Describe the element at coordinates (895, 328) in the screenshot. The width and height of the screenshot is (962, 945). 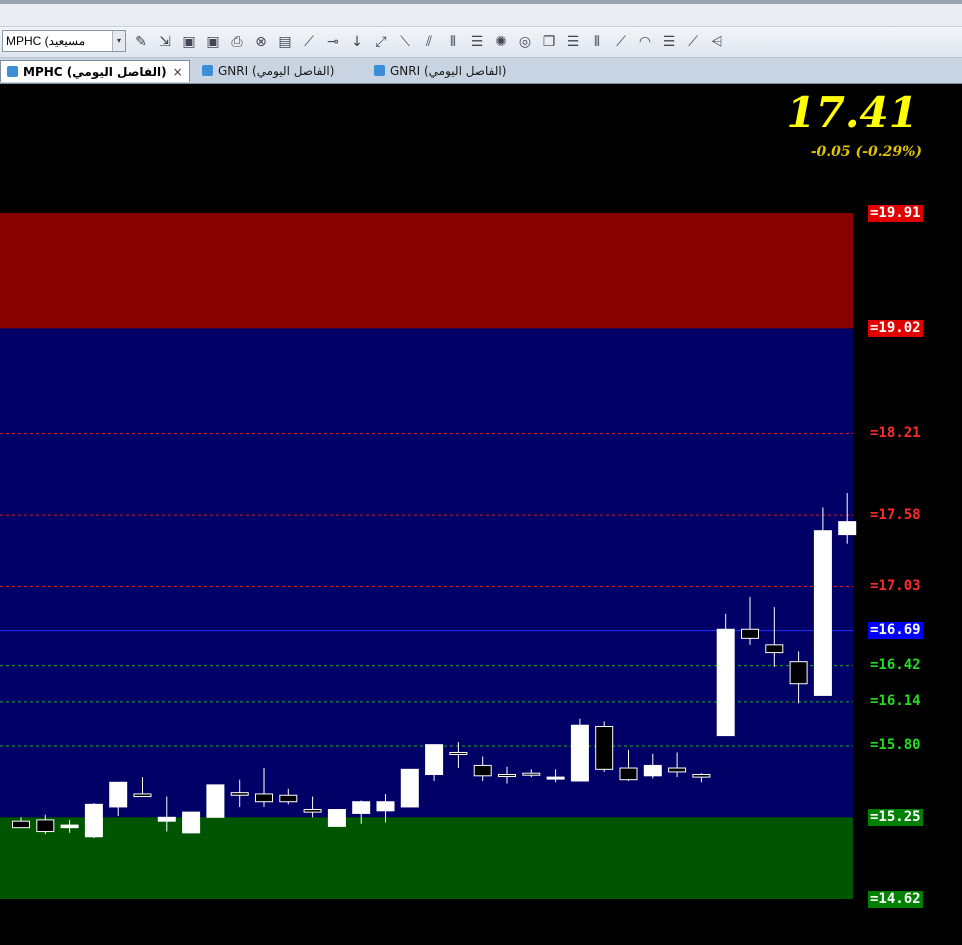
I see `price-level-label: =19.02` at that location.